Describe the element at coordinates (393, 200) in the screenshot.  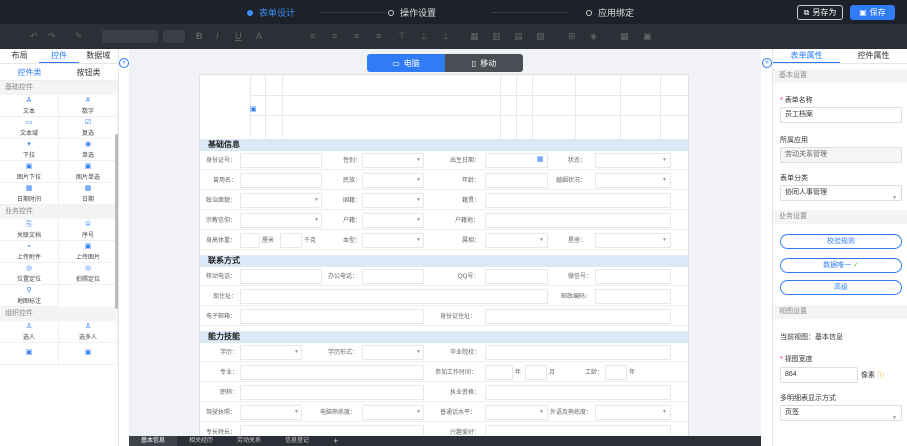
I see `nationality-select` at that location.